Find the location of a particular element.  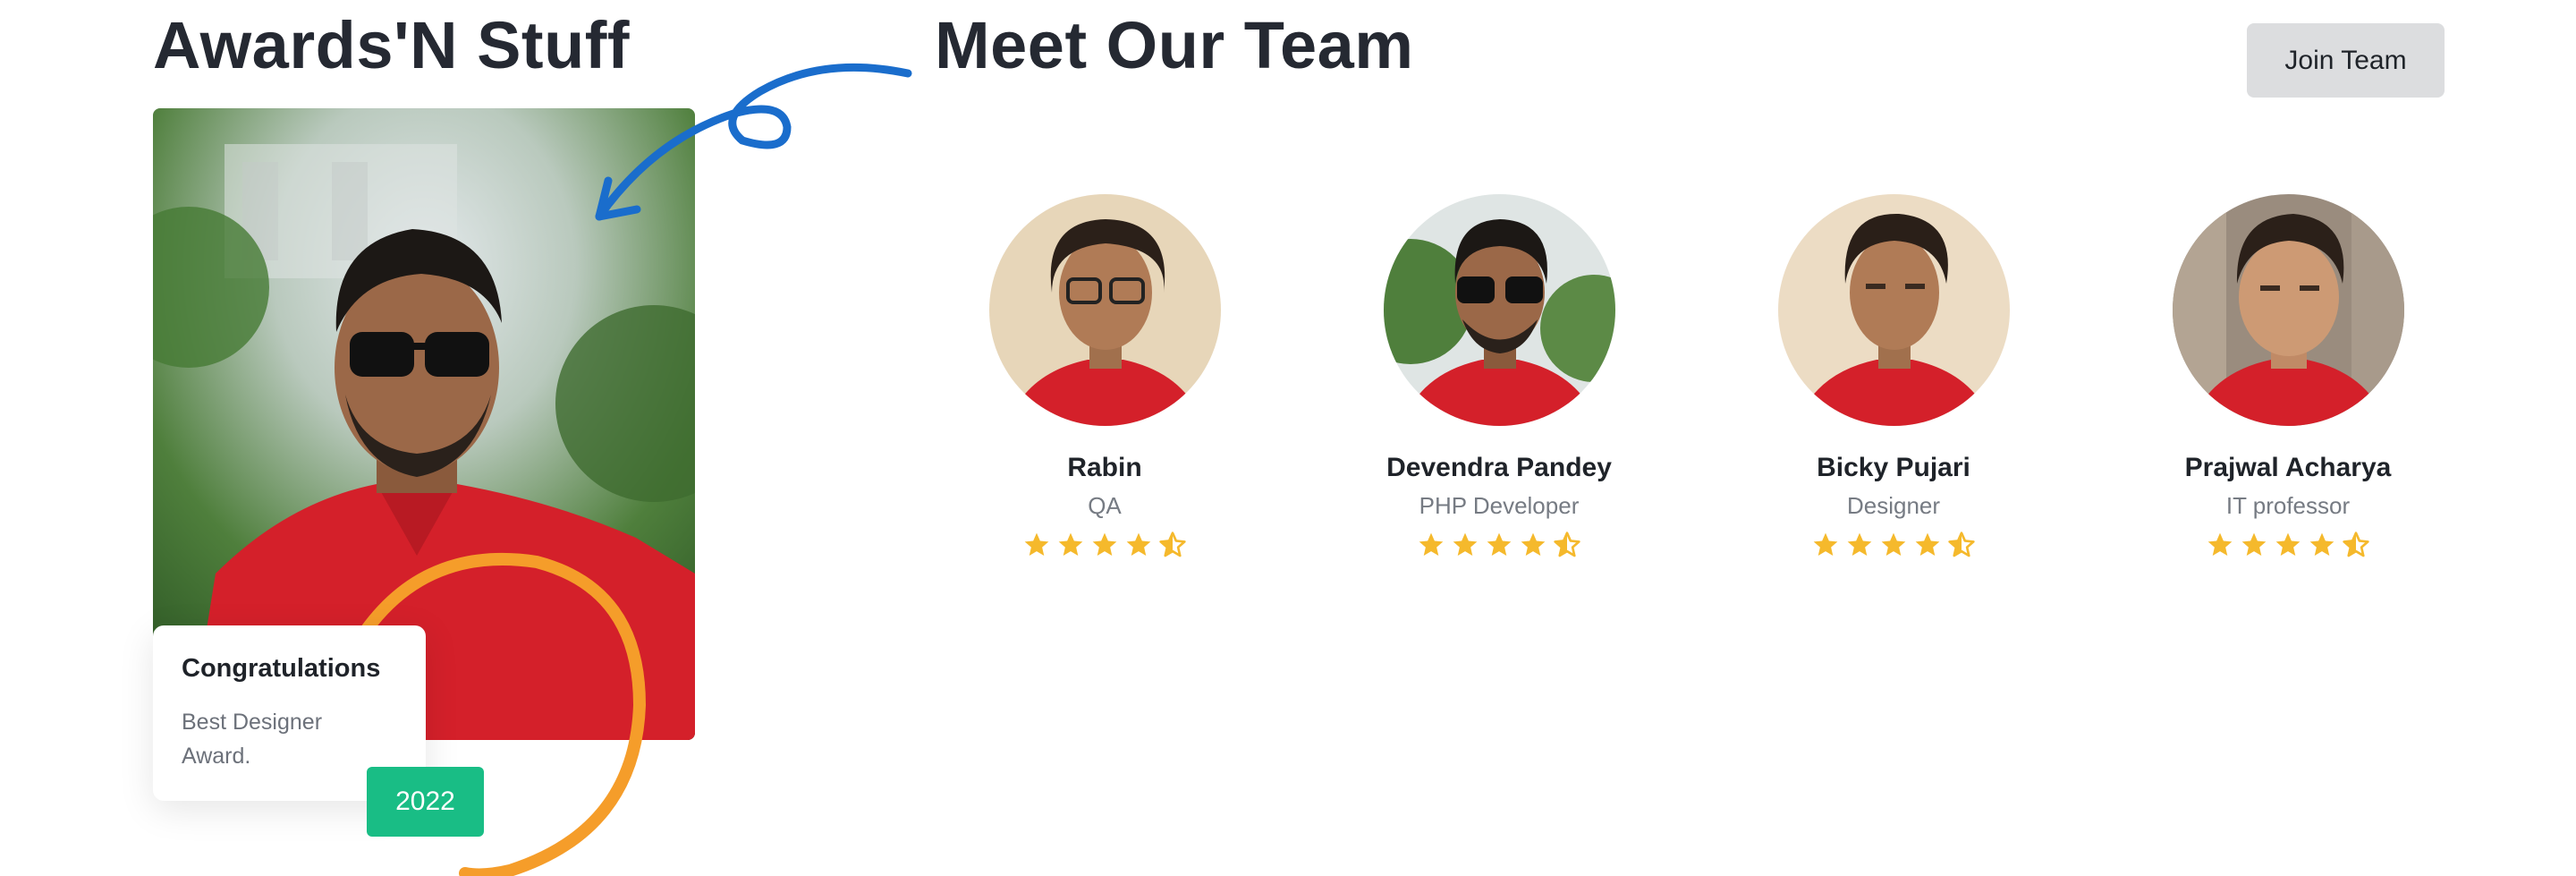

team-member-card: Bicky Pujari Designer is located at coordinates (1893, 376).